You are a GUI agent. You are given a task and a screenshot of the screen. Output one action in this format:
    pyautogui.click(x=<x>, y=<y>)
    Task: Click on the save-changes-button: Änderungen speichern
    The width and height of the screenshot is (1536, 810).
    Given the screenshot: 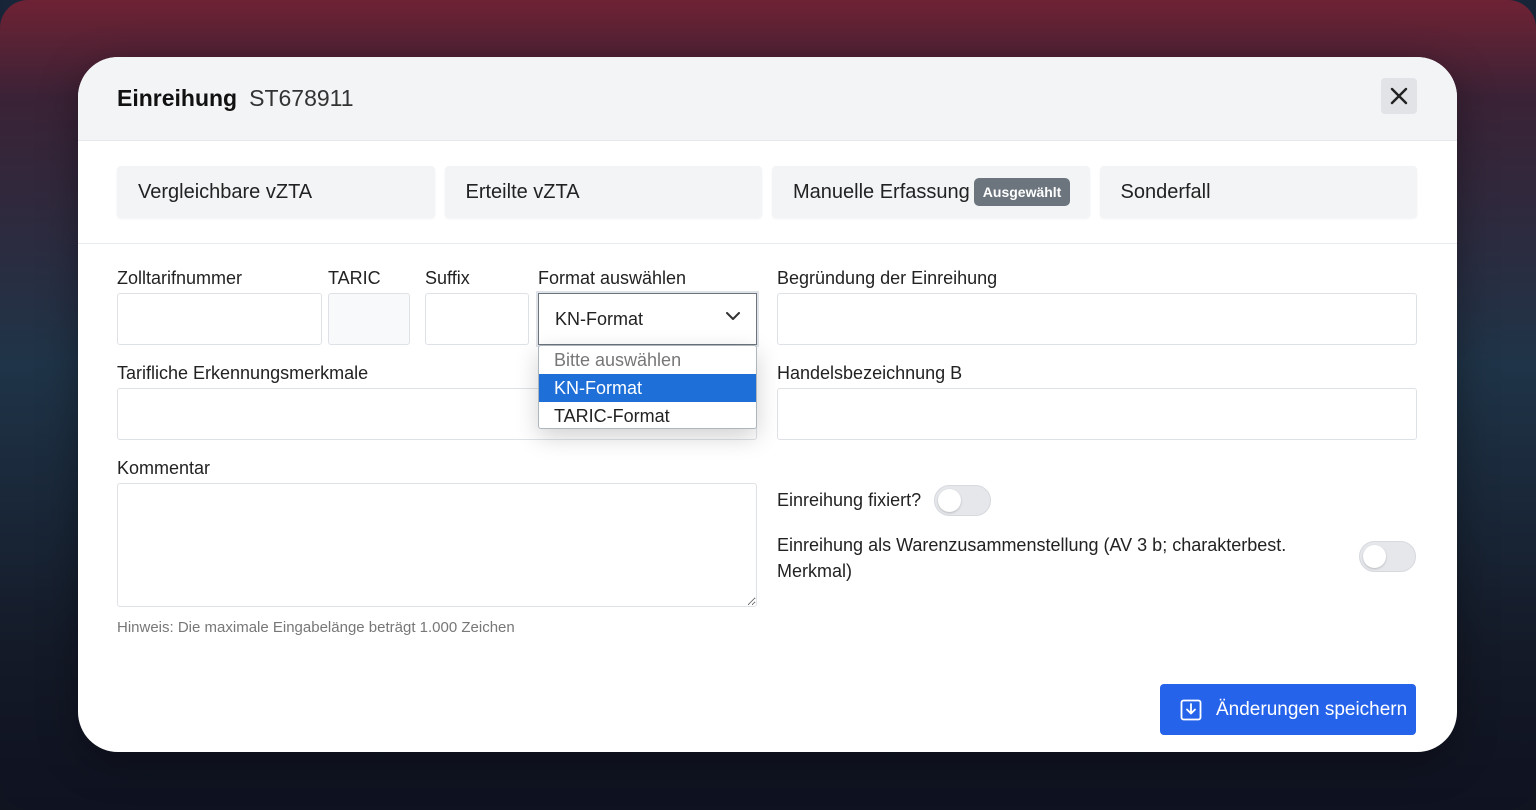 What is the action you would take?
    pyautogui.click(x=1288, y=709)
    